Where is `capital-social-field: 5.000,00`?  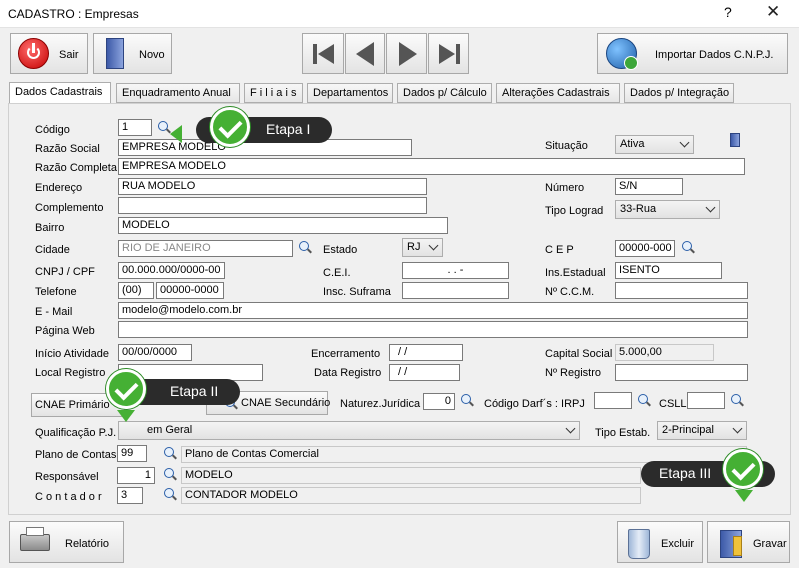
capital-social-field: 5.000,00 is located at coordinates (664, 352).